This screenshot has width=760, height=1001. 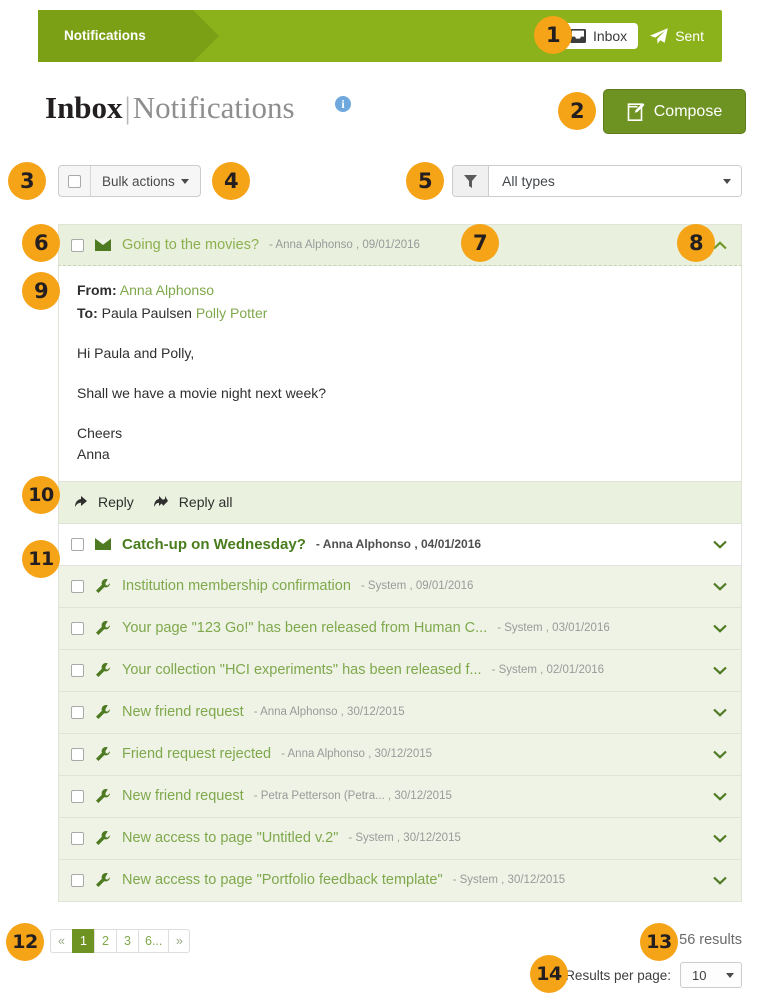 What do you see at coordinates (674, 111) in the screenshot?
I see `compose-button: Compose` at bounding box center [674, 111].